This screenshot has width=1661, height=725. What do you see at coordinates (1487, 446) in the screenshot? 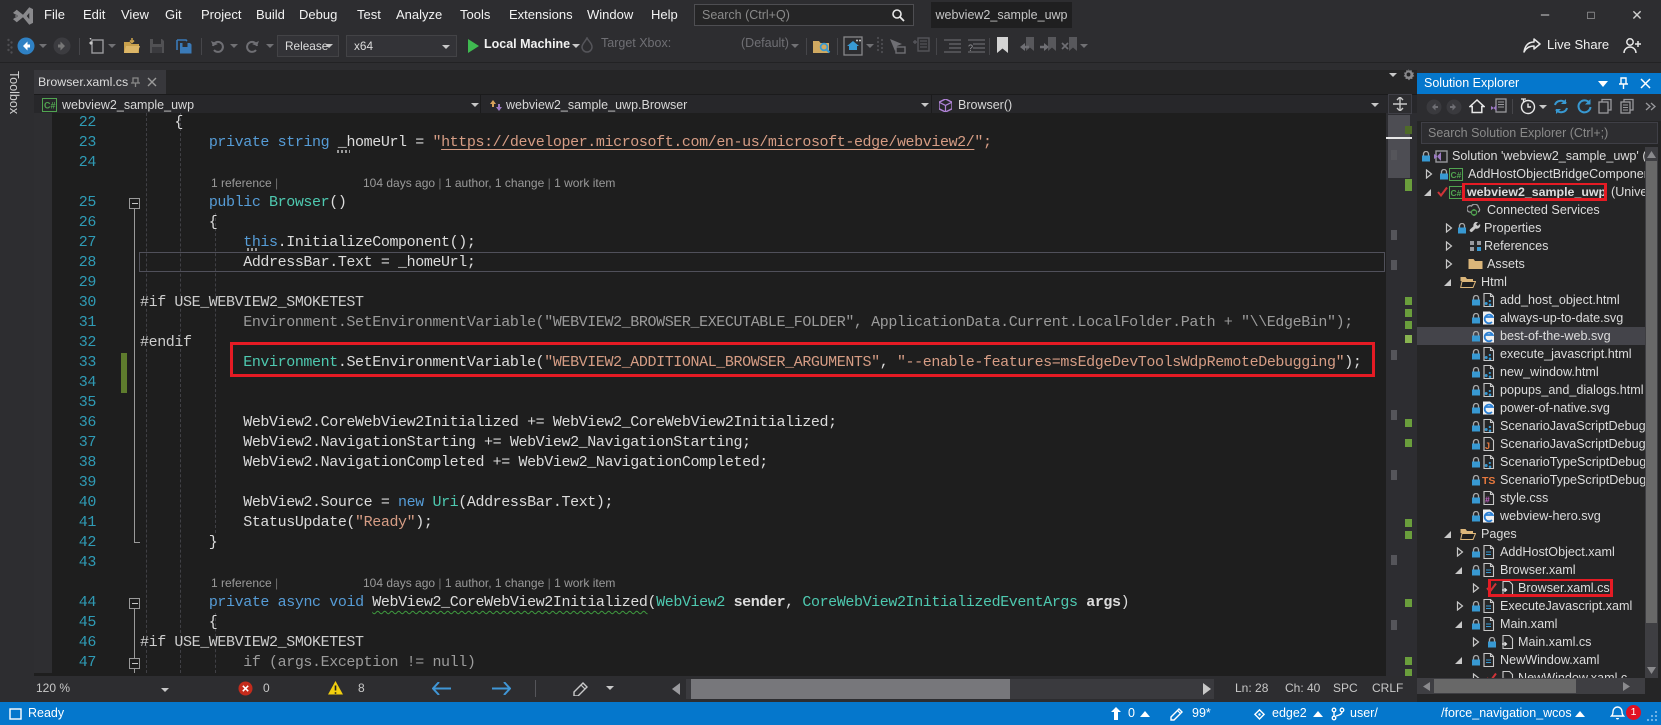
I see `svg-text: J` at bounding box center [1487, 446].